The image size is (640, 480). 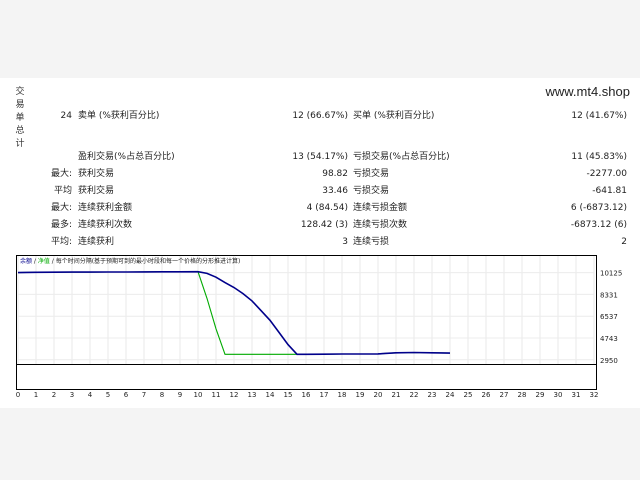 What do you see at coordinates (414, 395) in the screenshot?
I see `x-tick-label: 22` at bounding box center [414, 395].